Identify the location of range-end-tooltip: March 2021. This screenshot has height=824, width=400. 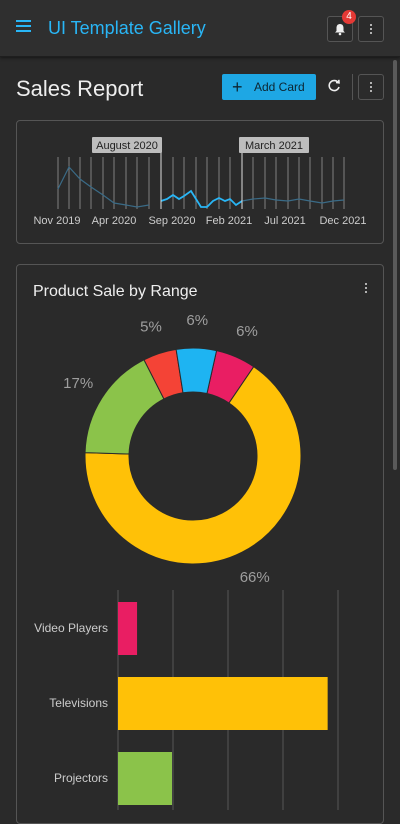
(274, 145).